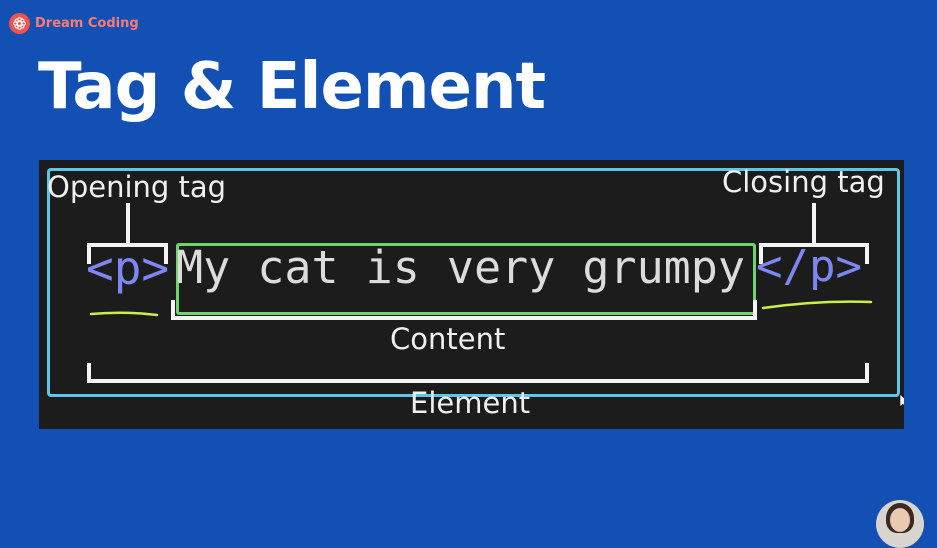 This screenshot has height=548, width=937. What do you see at coordinates (128, 268) in the screenshot?
I see `opening-tag-code: <p>` at bounding box center [128, 268].